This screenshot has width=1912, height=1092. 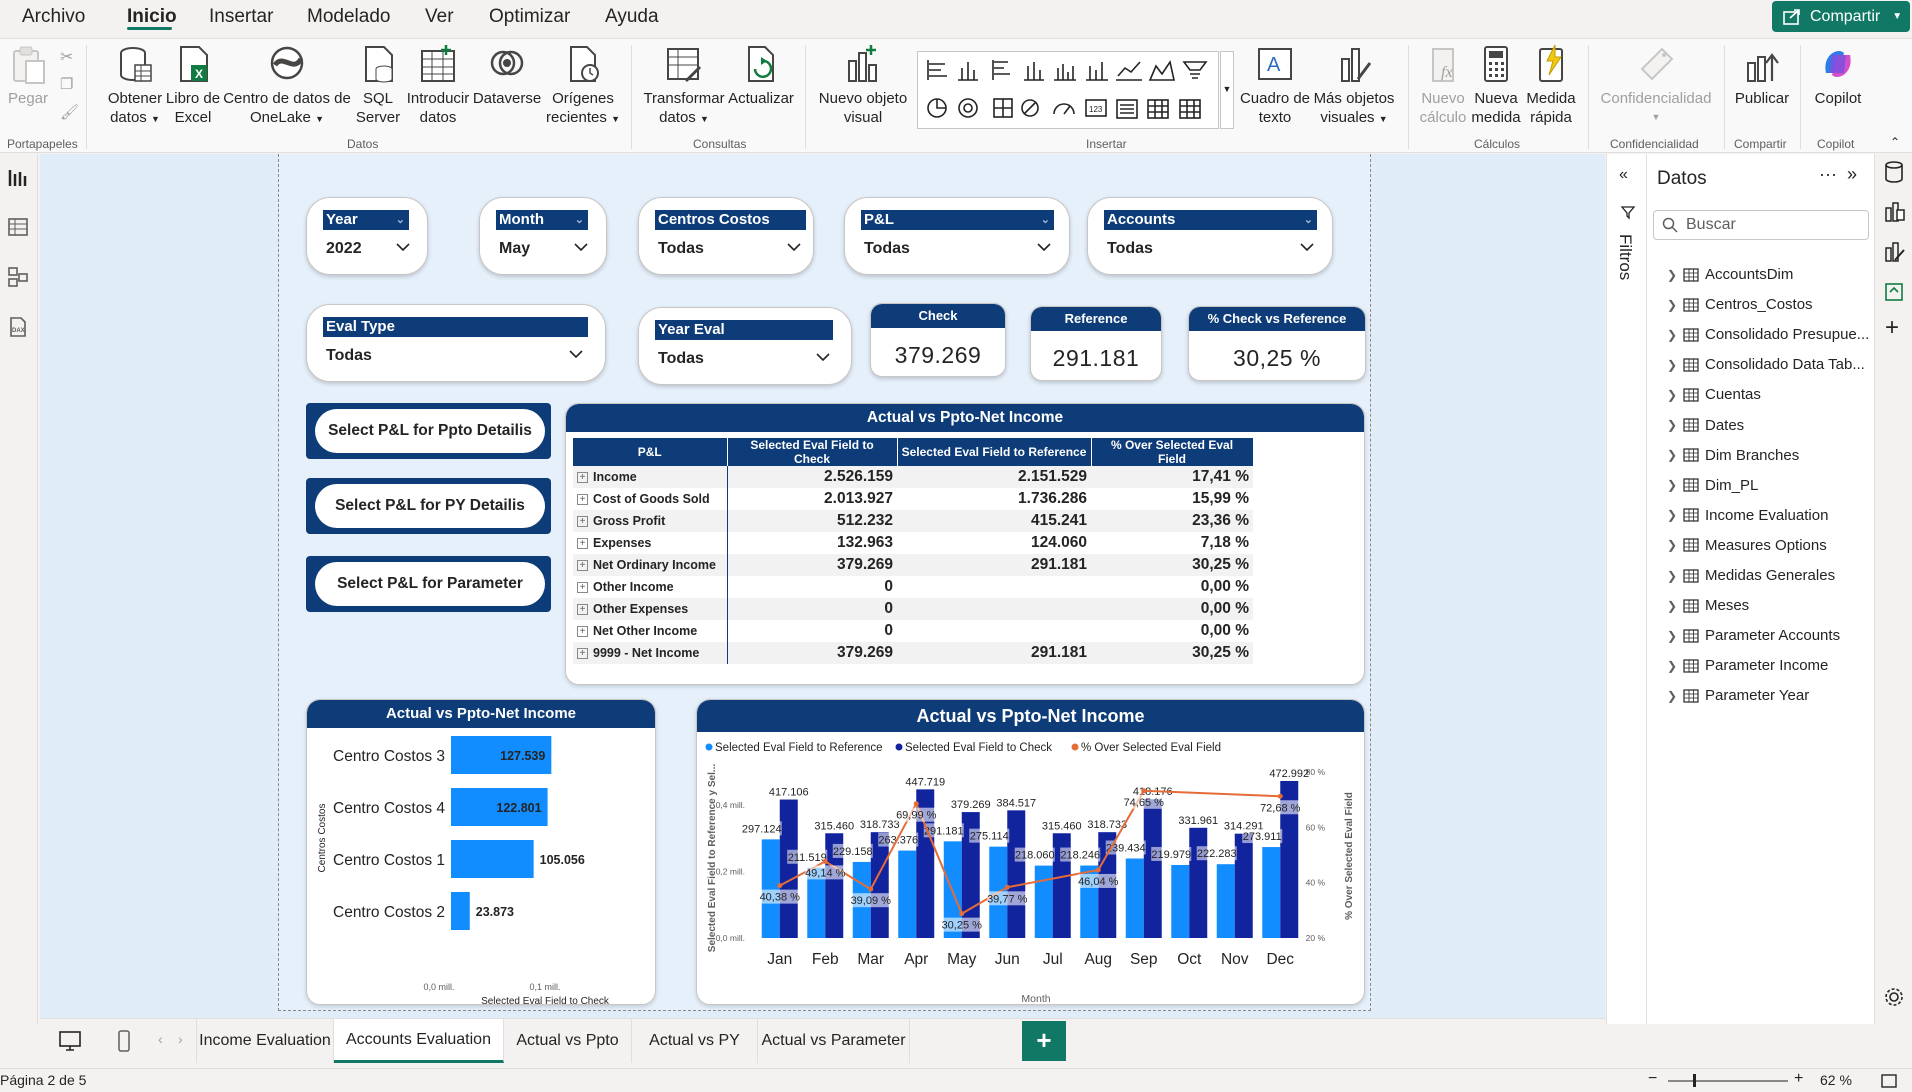 What do you see at coordinates (1894, 252) in the screenshot?
I see `format-visual-icon` at bounding box center [1894, 252].